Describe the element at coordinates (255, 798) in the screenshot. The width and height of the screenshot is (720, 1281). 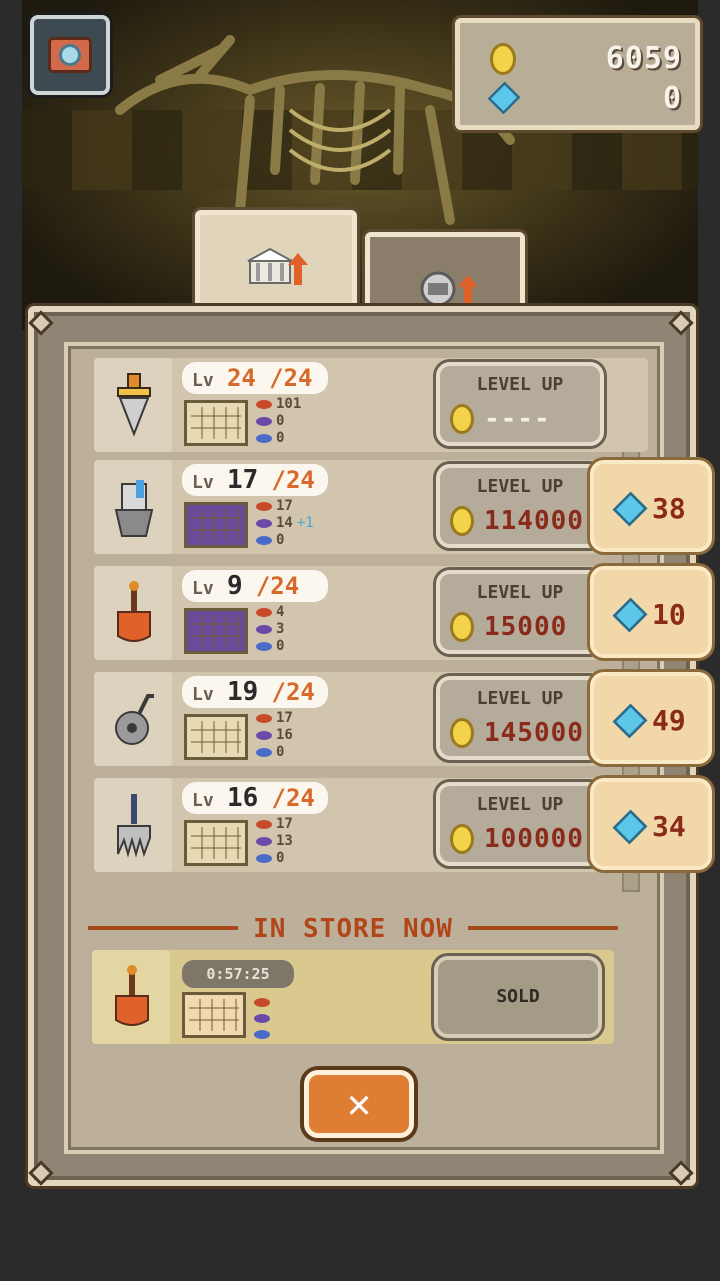
I see `level-pill: Lv 16 /24` at that location.